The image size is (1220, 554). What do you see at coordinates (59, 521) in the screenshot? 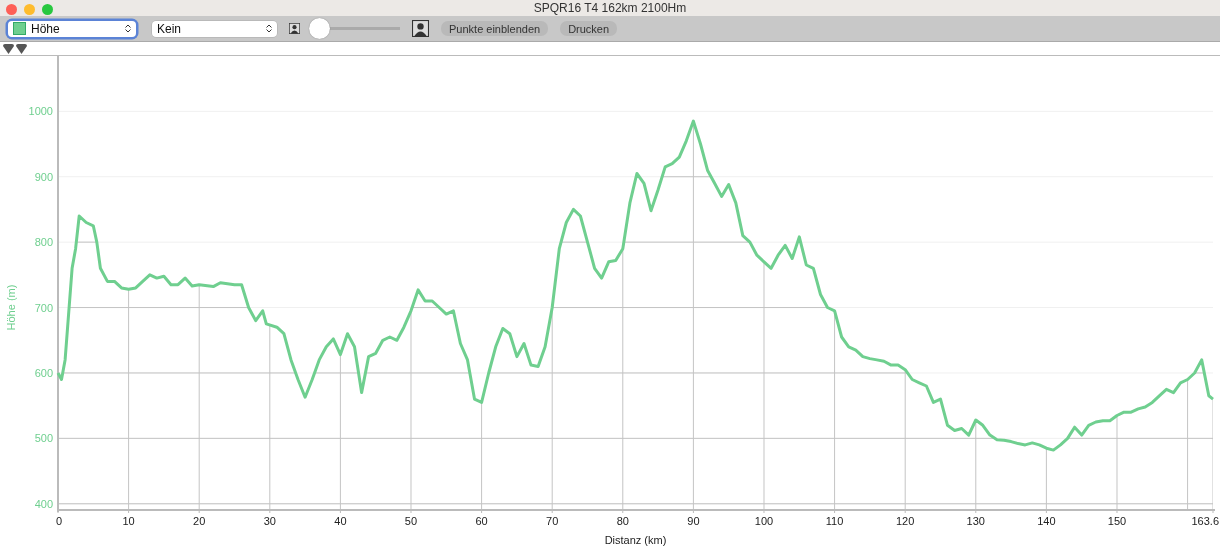
I see `x-tick-label: 0` at bounding box center [59, 521].